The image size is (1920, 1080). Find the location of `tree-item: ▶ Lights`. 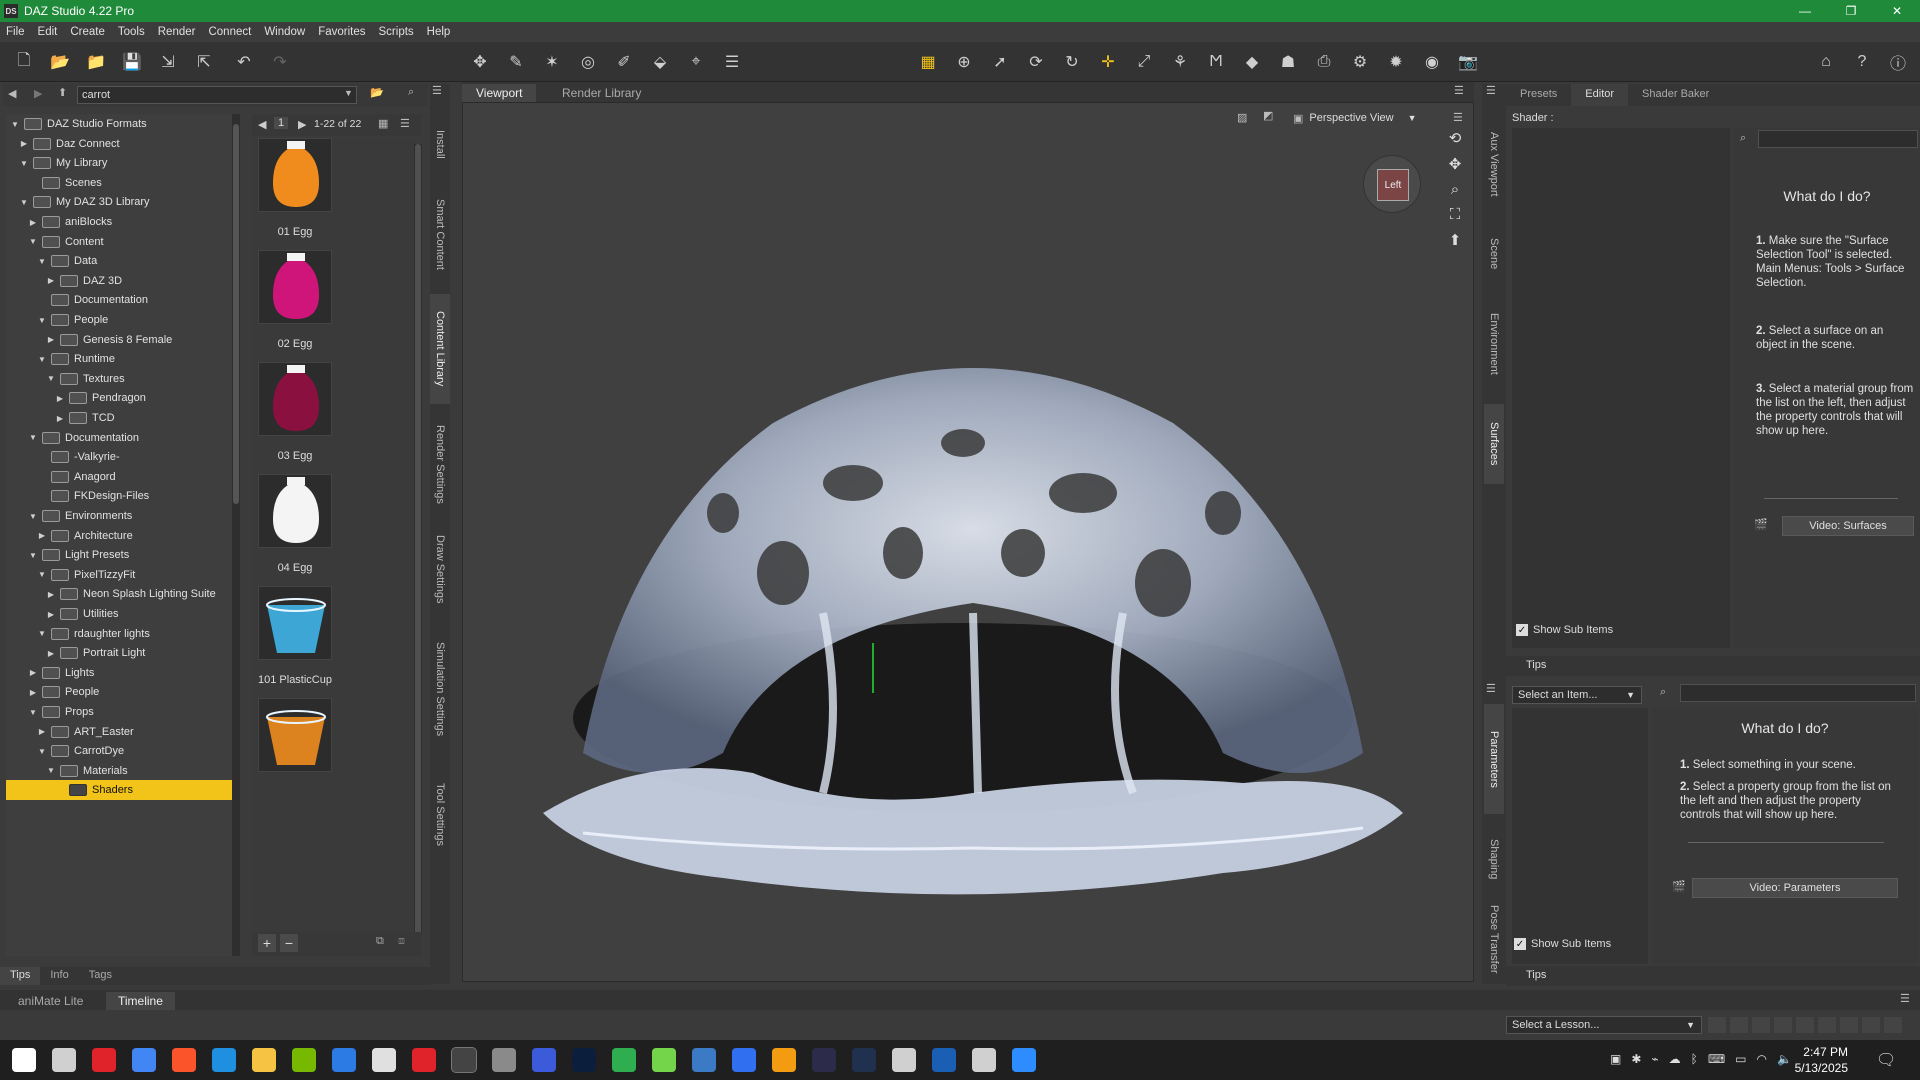

tree-item: ▶ Lights is located at coordinates (121, 673).